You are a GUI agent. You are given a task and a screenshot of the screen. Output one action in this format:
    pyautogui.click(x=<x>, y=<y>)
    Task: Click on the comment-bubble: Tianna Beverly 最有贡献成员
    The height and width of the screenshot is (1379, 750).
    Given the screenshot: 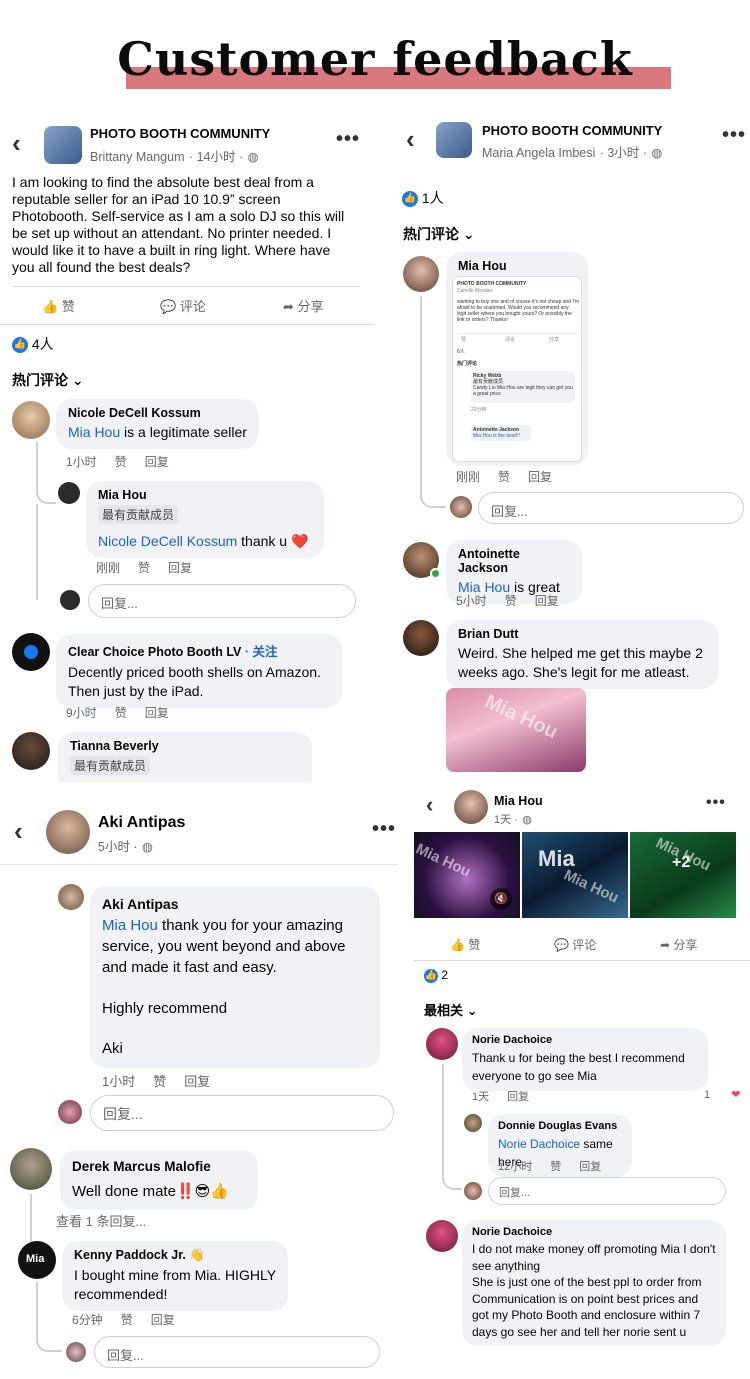 What is the action you would take?
    pyautogui.click(x=185, y=757)
    